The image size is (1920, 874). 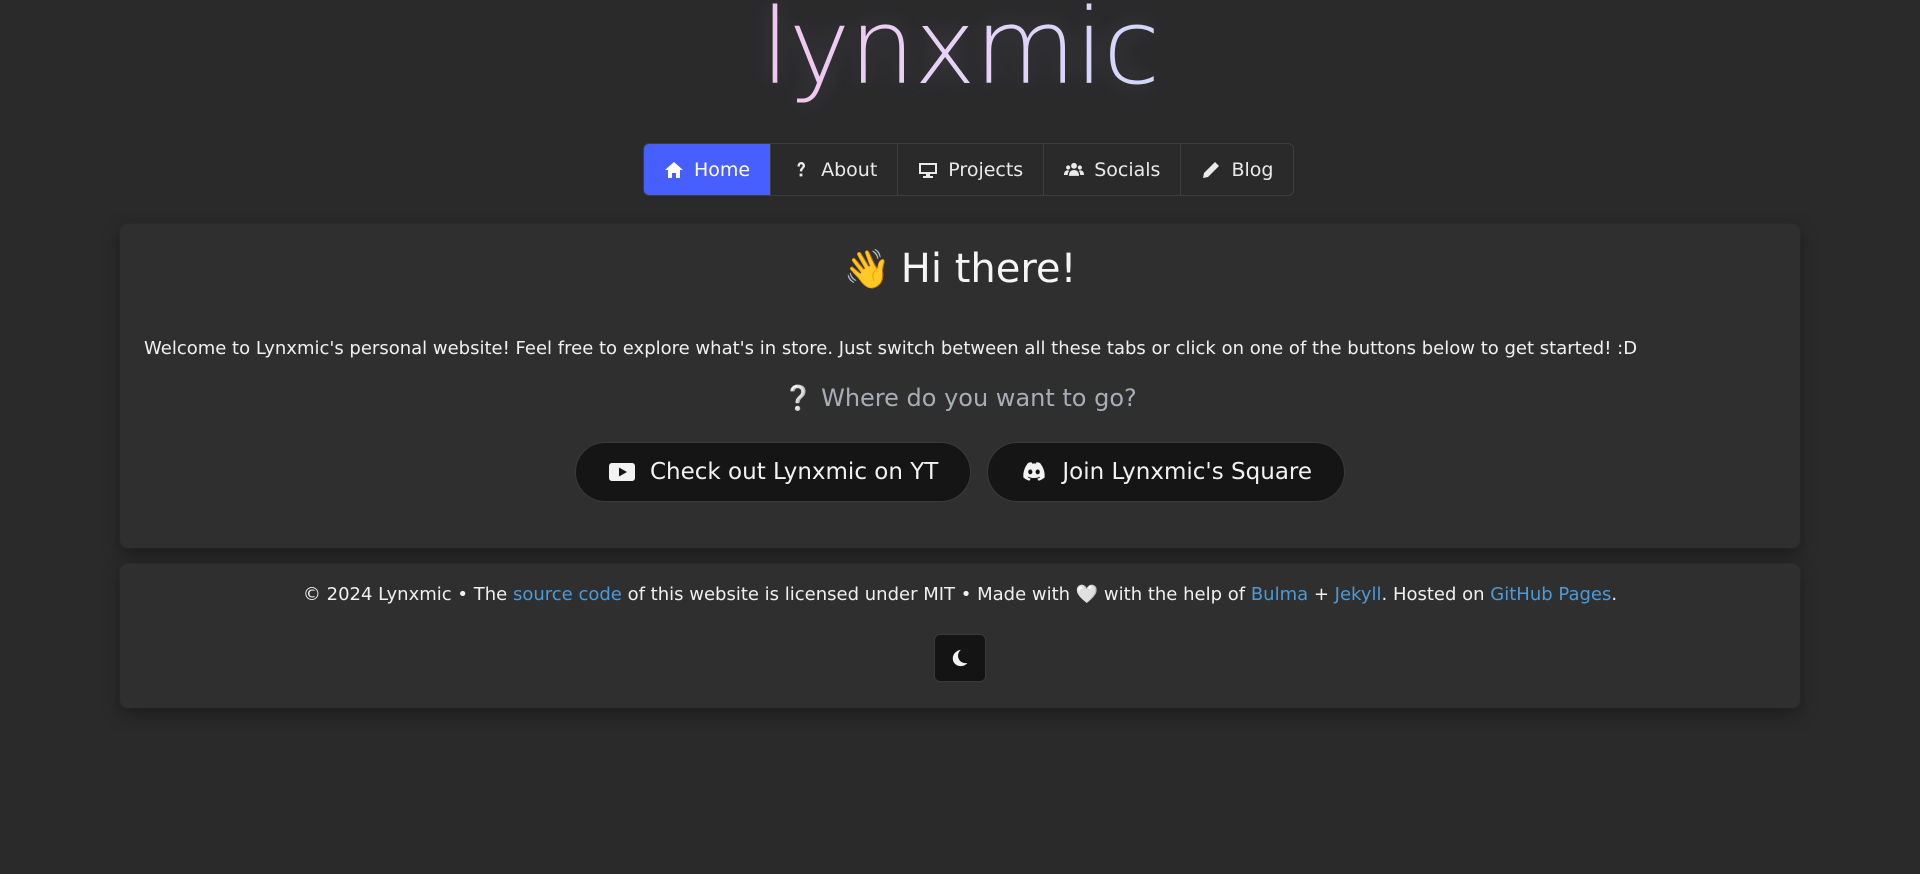 I want to click on heart-icon: 🤍, so click(x=1087, y=594).